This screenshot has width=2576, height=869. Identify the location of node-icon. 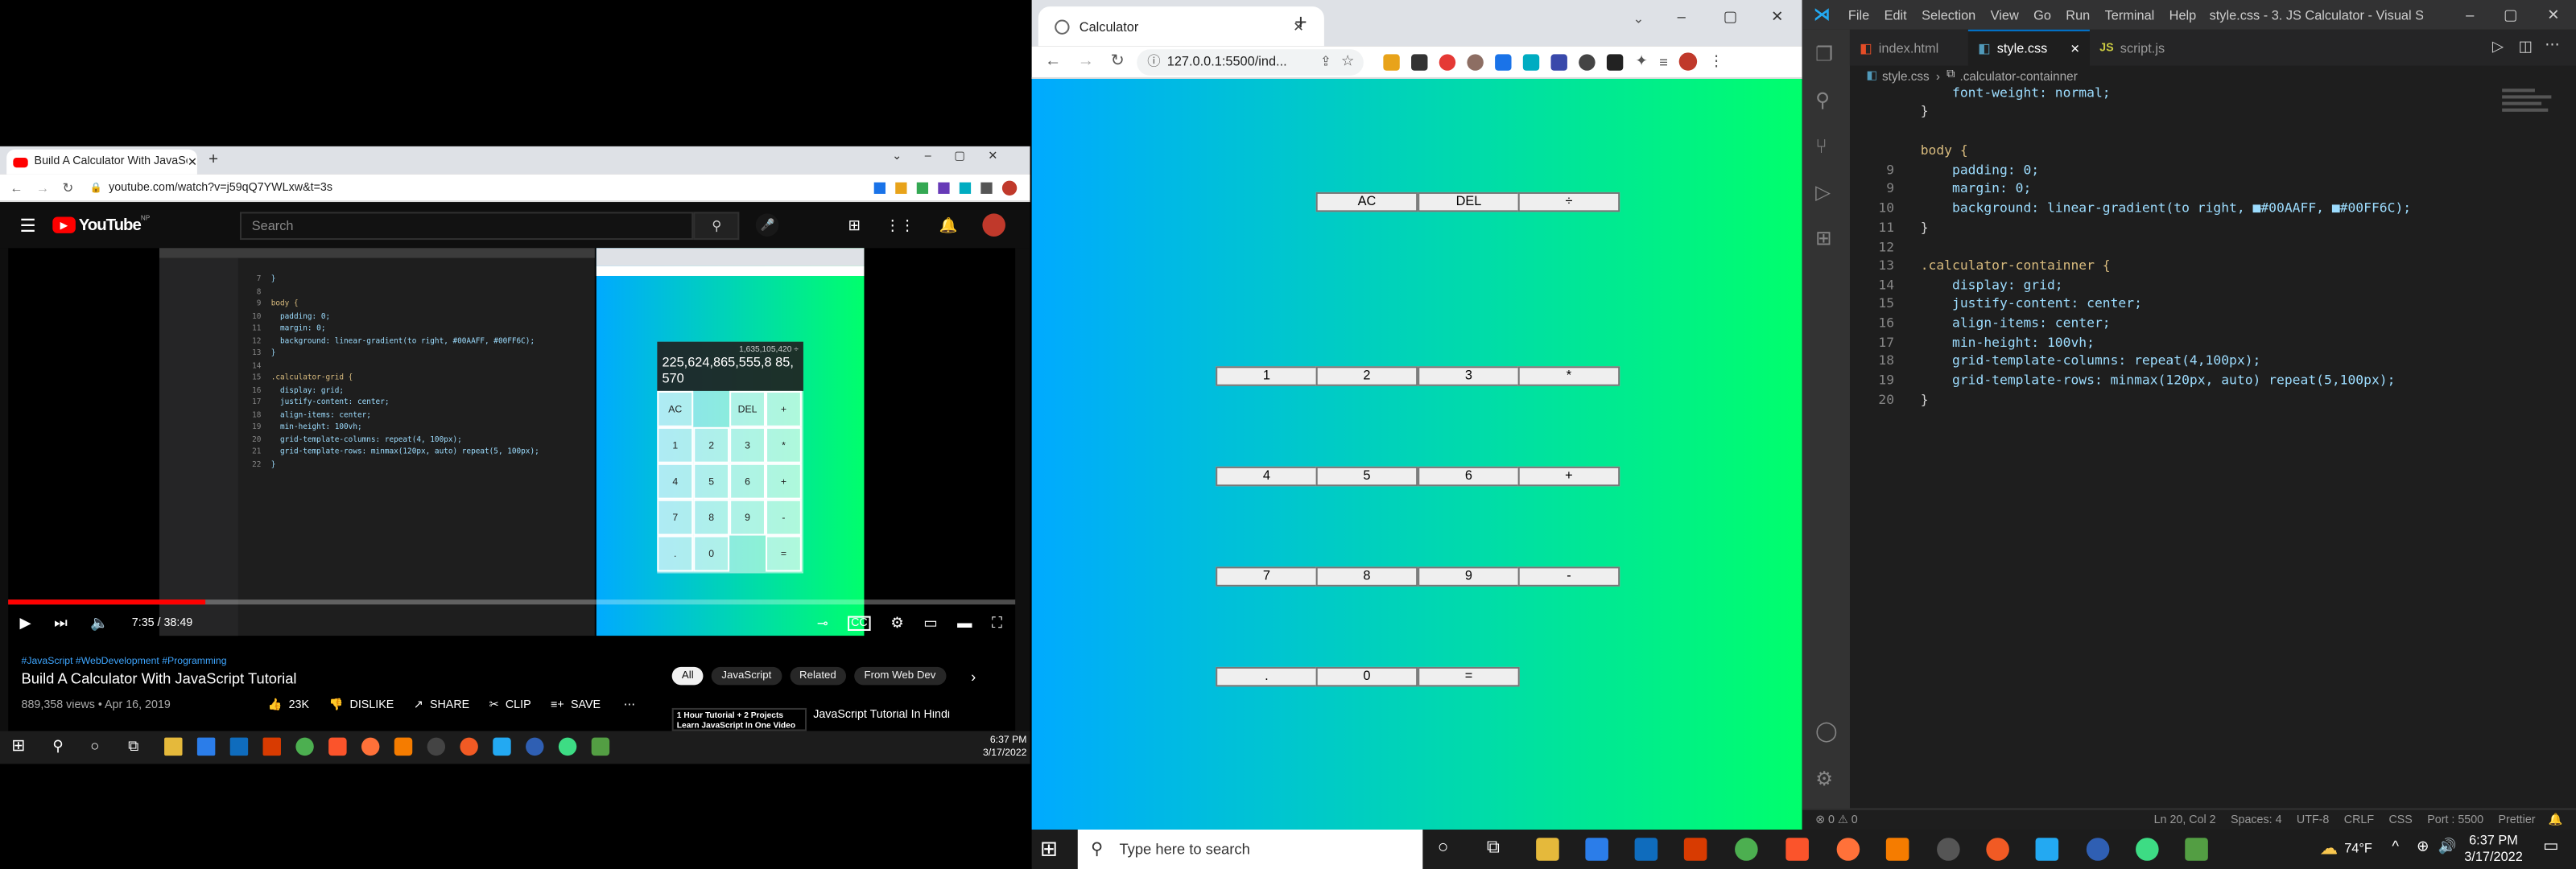
(2196, 849).